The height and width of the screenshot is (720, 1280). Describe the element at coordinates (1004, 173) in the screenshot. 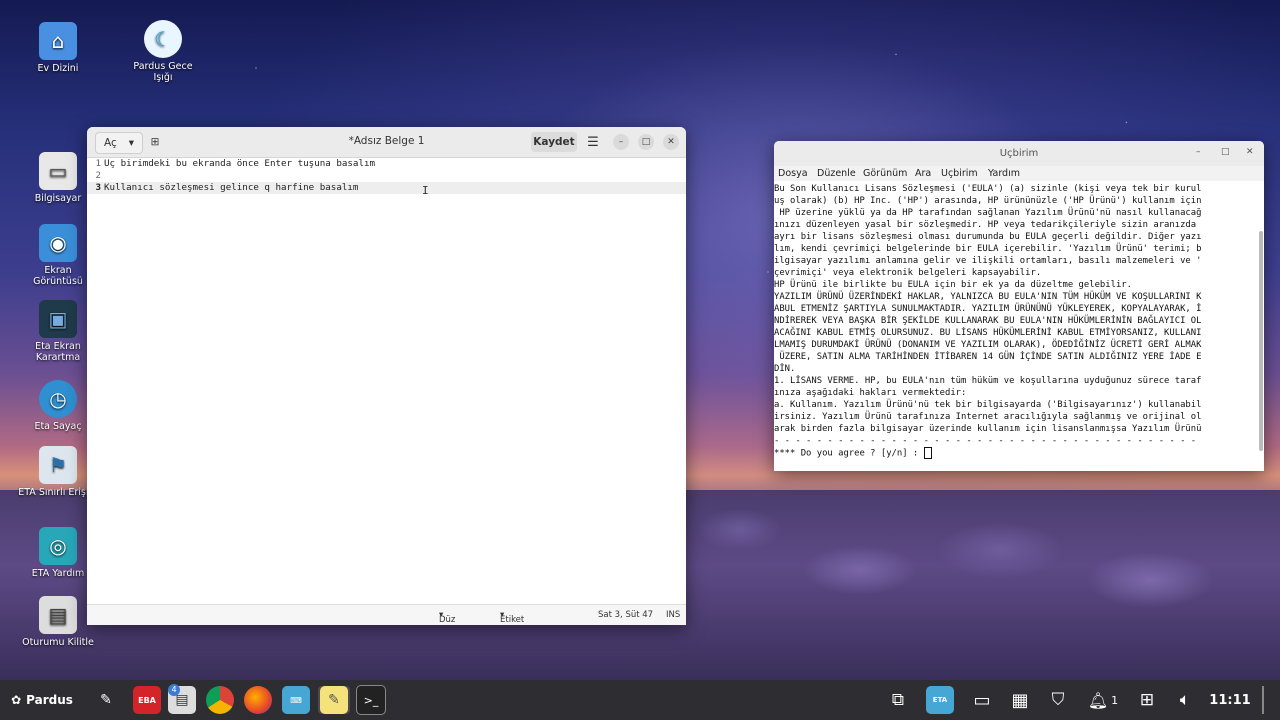

I see `menu-item-yardim: Yardım` at that location.